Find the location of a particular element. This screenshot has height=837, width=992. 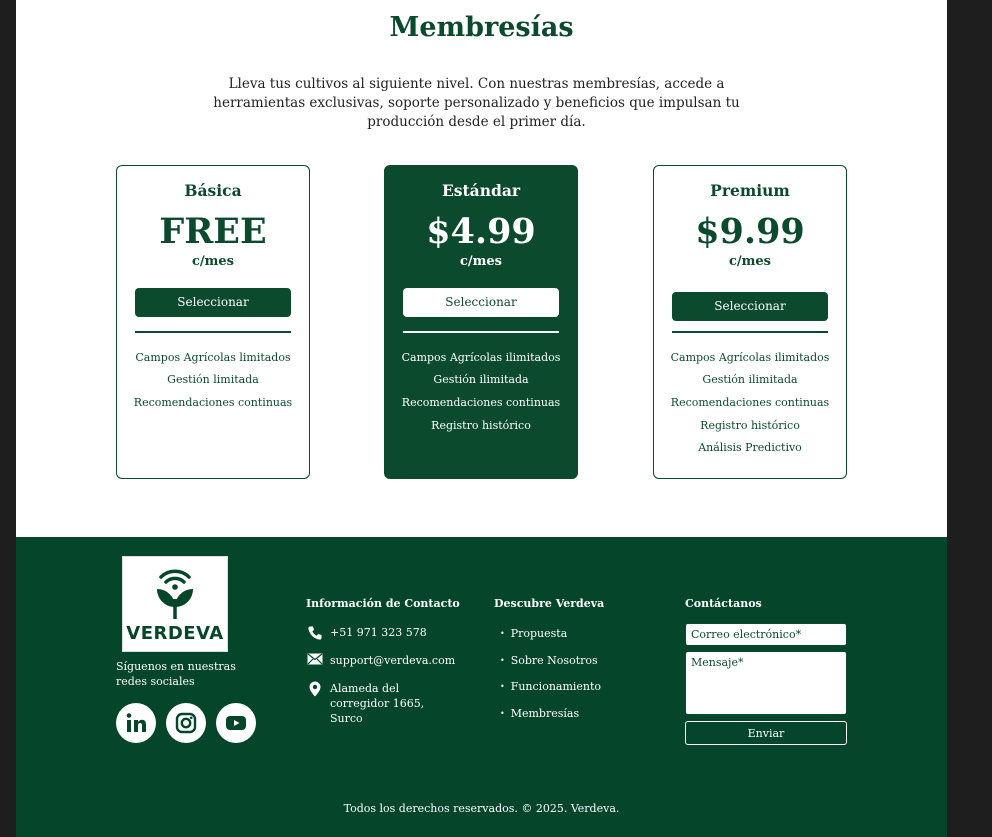

plan-price: $9.99 is located at coordinates (750, 231).